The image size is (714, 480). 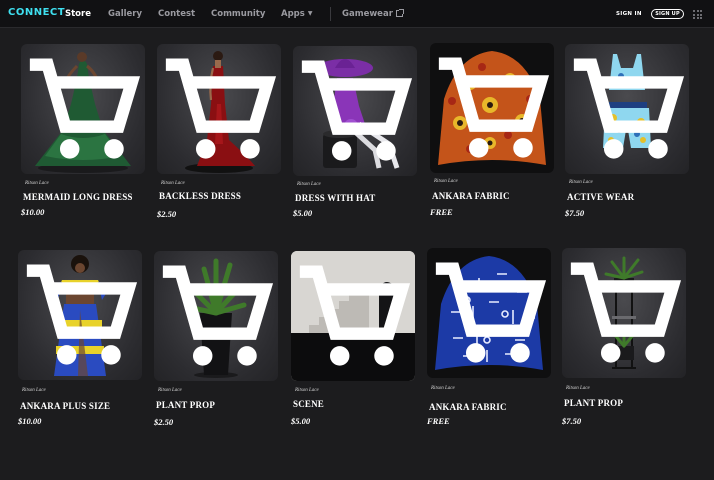 What do you see at coordinates (36, 12) in the screenshot?
I see `logo: CONNECT` at bounding box center [36, 12].